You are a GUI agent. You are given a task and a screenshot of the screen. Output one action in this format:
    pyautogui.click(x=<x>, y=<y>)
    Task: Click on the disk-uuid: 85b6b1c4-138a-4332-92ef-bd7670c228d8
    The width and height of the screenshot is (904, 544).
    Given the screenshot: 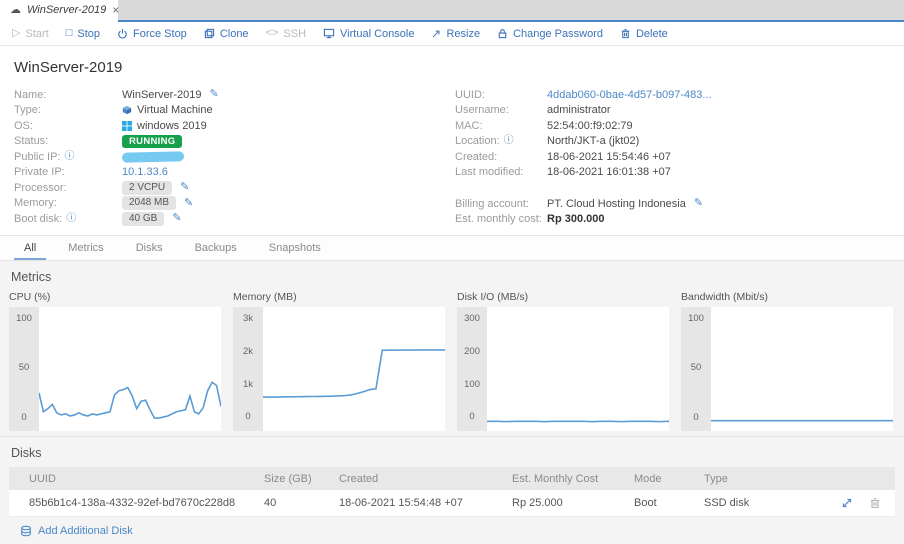 What is the action you would take?
    pyautogui.click(x=132, y=503)
    